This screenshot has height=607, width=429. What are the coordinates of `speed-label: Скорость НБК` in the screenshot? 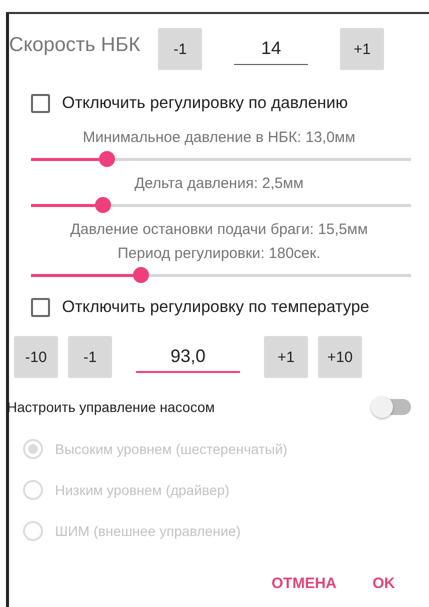 It's located at (74, 45).